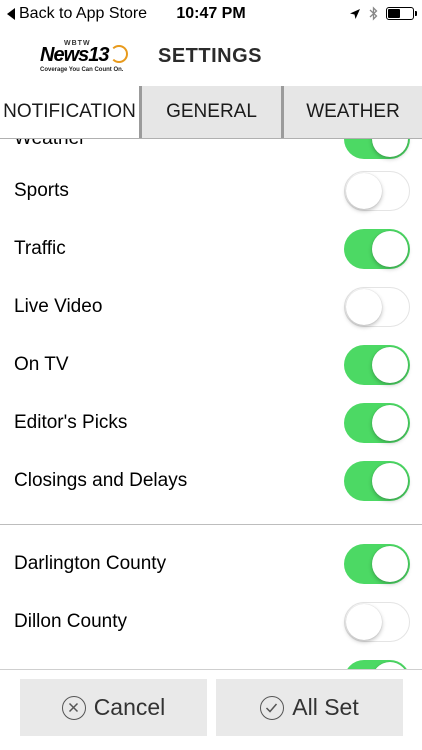  I want to click on list-item-partial, so click(211, 660).